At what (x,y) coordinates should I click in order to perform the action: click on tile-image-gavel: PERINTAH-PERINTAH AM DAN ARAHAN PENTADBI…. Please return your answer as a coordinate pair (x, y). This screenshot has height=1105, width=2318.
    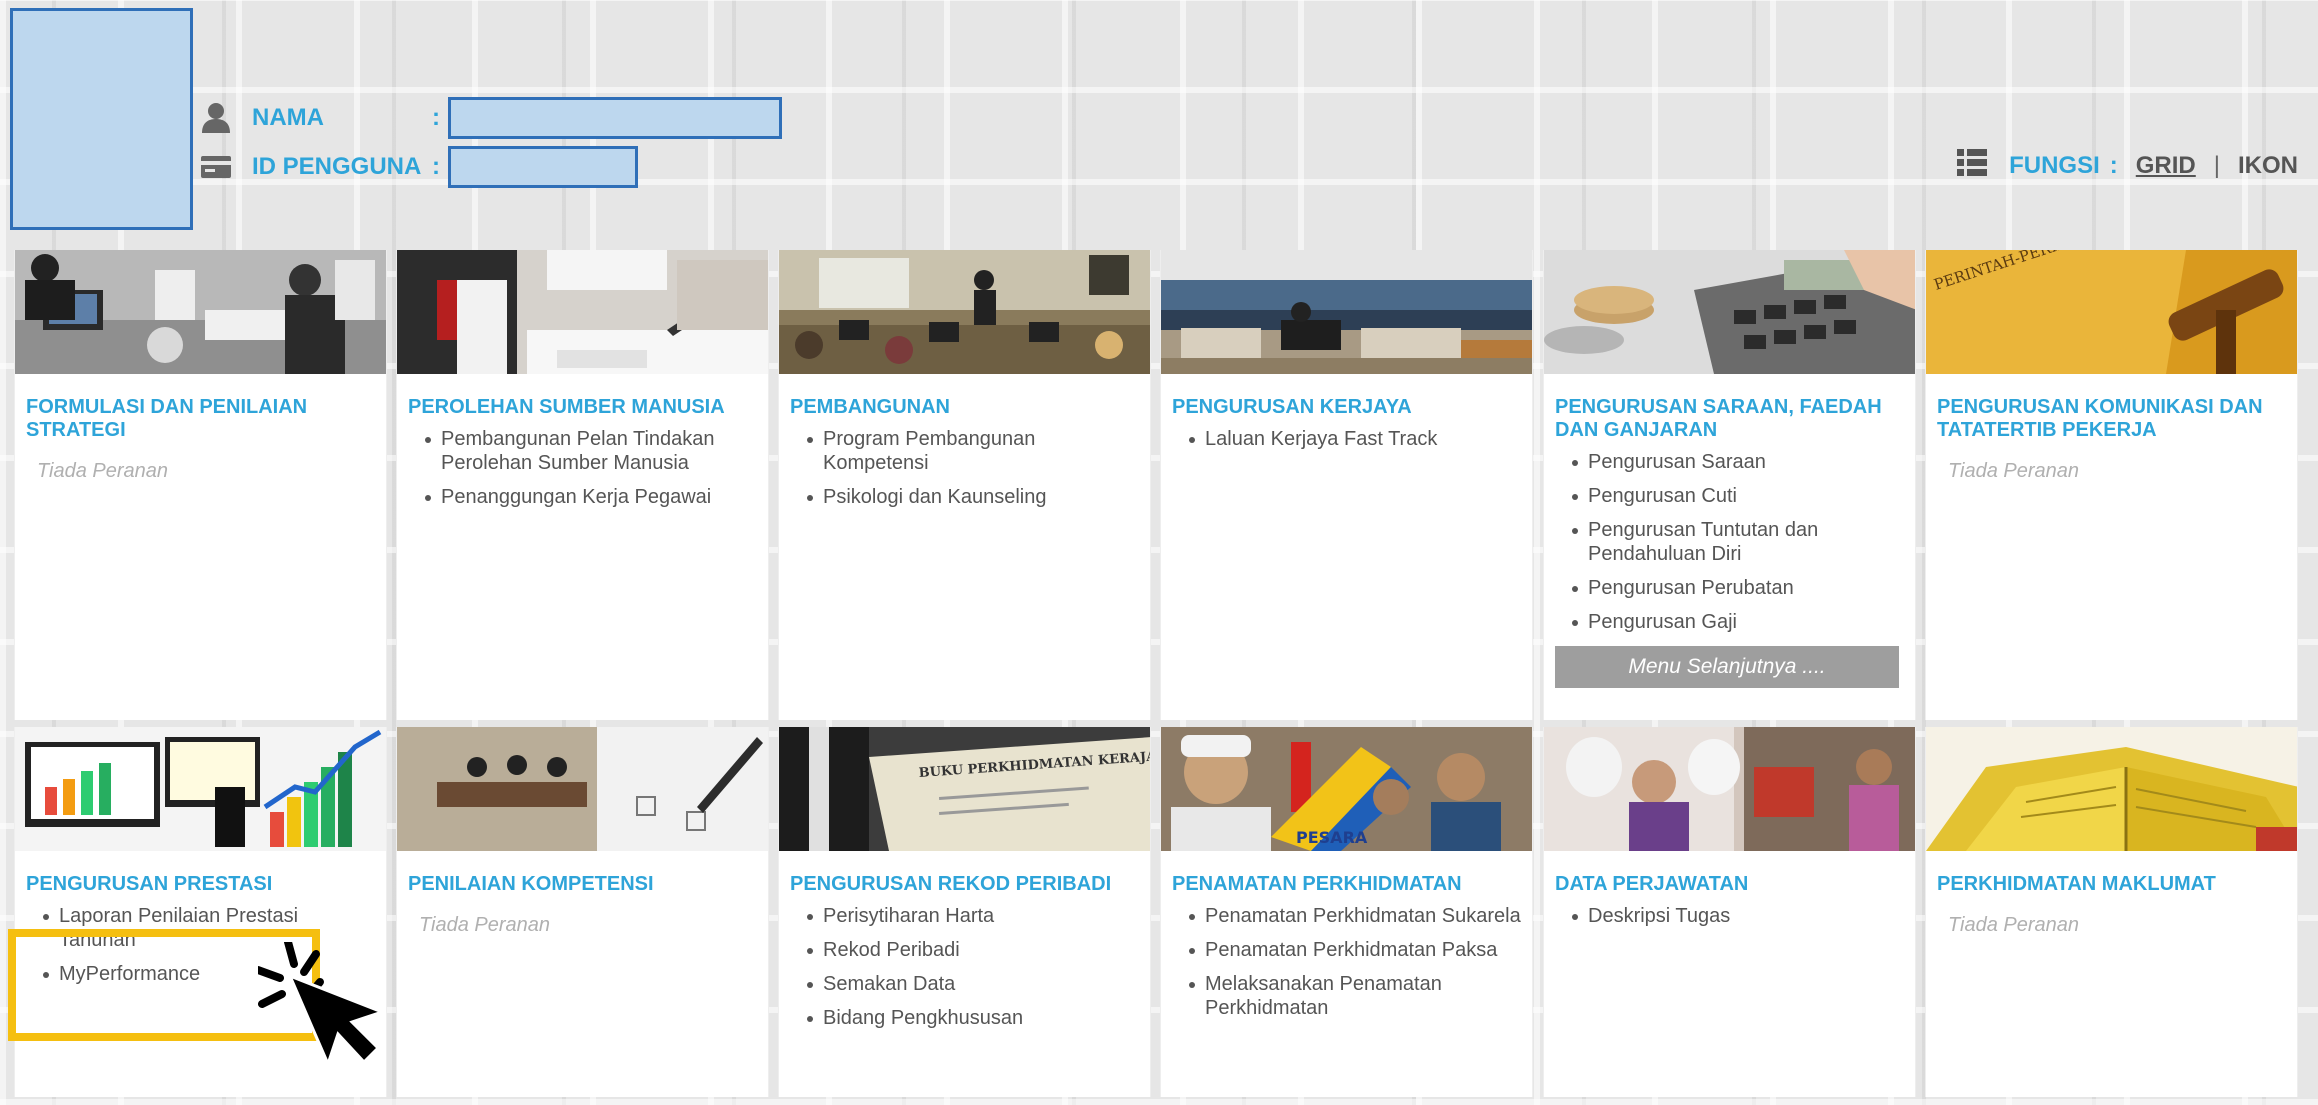
    Looking at the image, I should click on (2111, 312).